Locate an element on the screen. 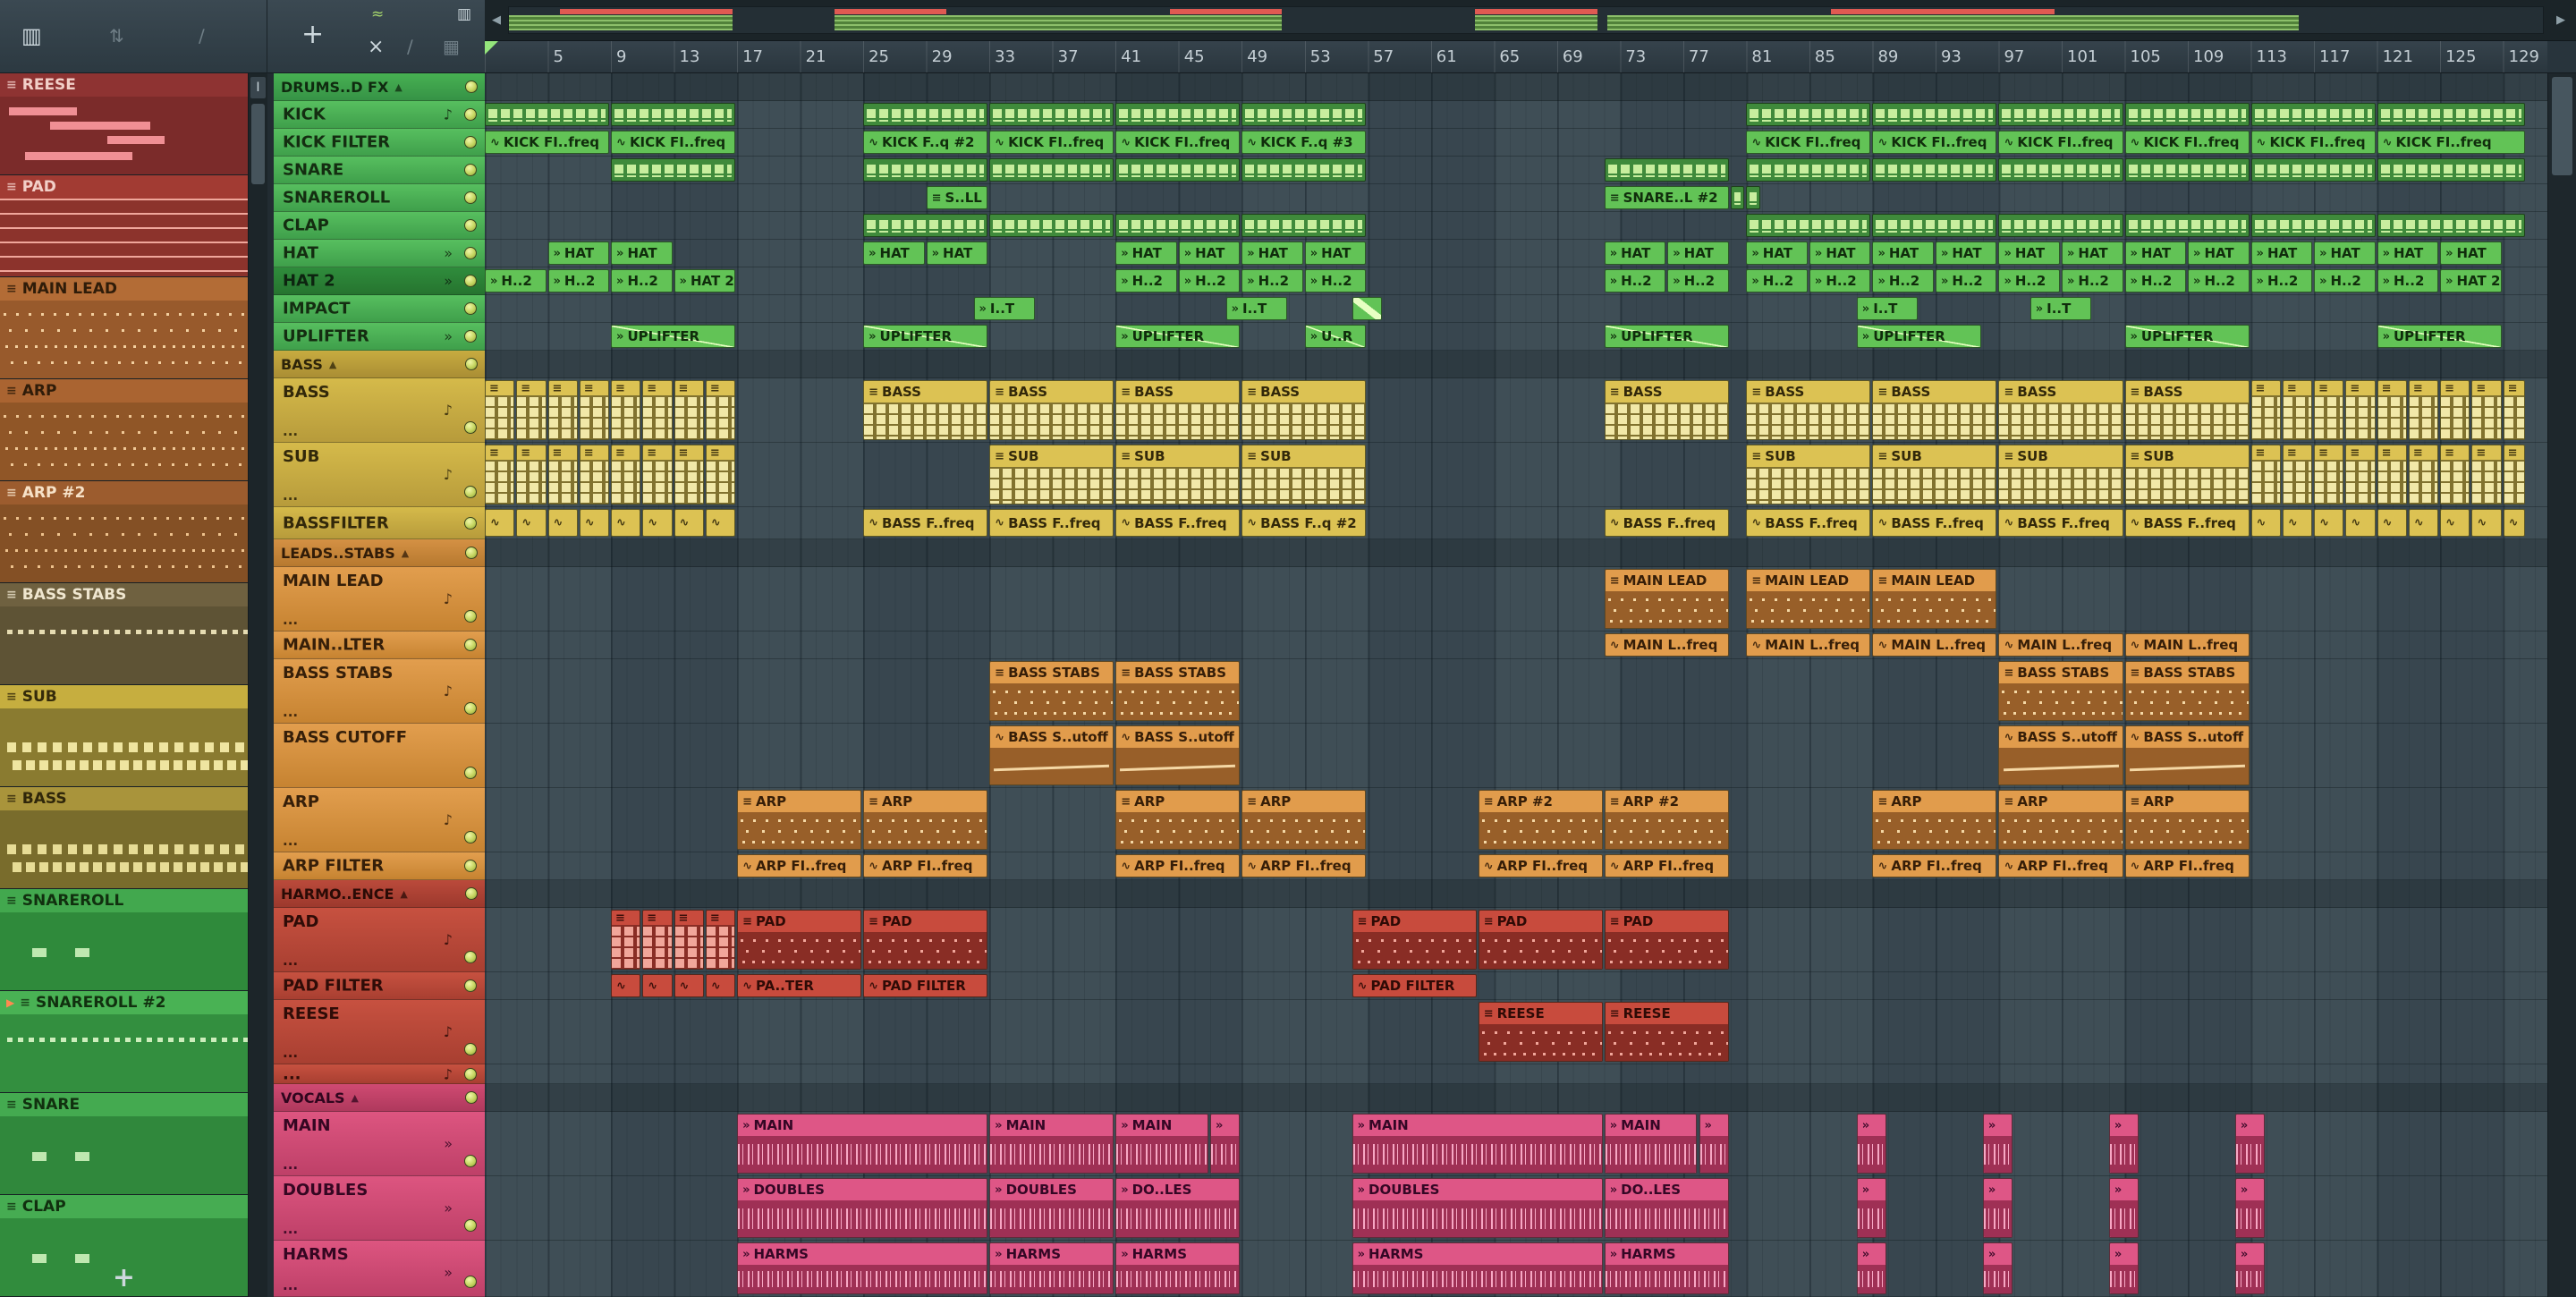 This screenshot has height=1297, width=2576. clip-bass-f-freq: ∿ BASS F..freq is located at coordinates (2187, 523).